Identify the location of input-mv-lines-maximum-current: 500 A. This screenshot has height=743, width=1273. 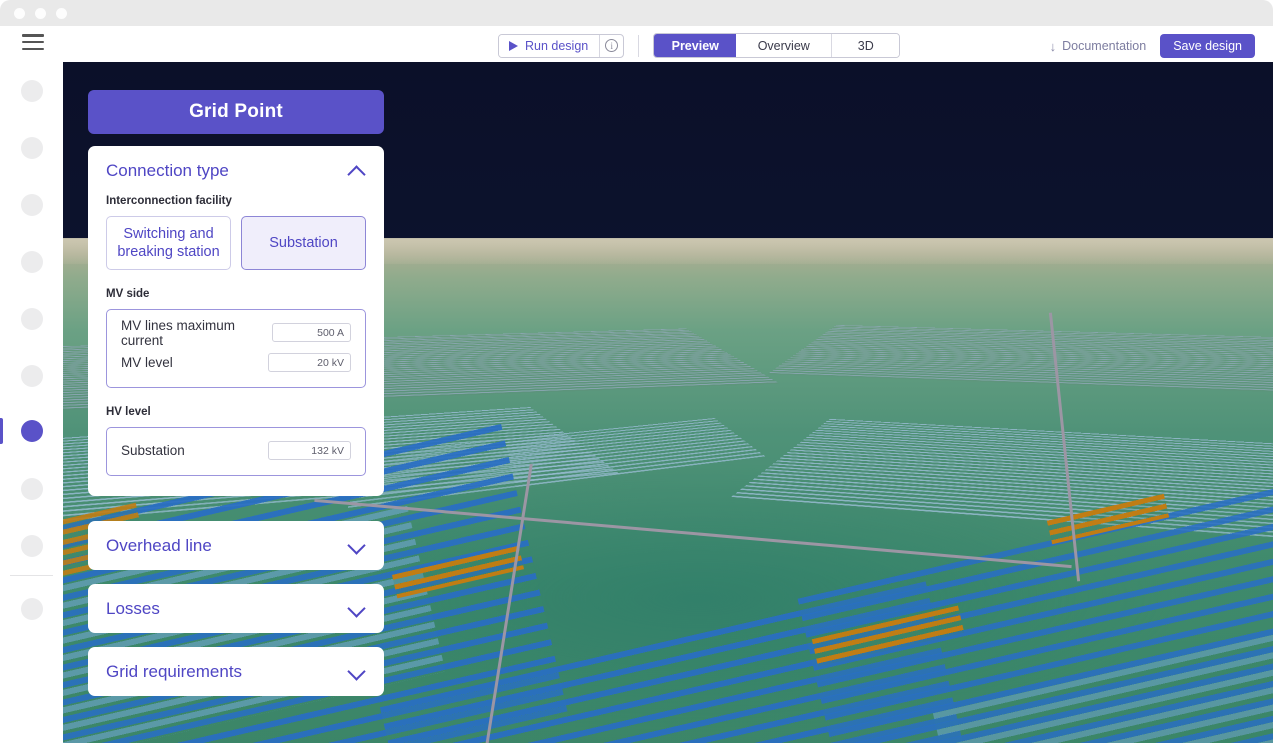
(311, 332).